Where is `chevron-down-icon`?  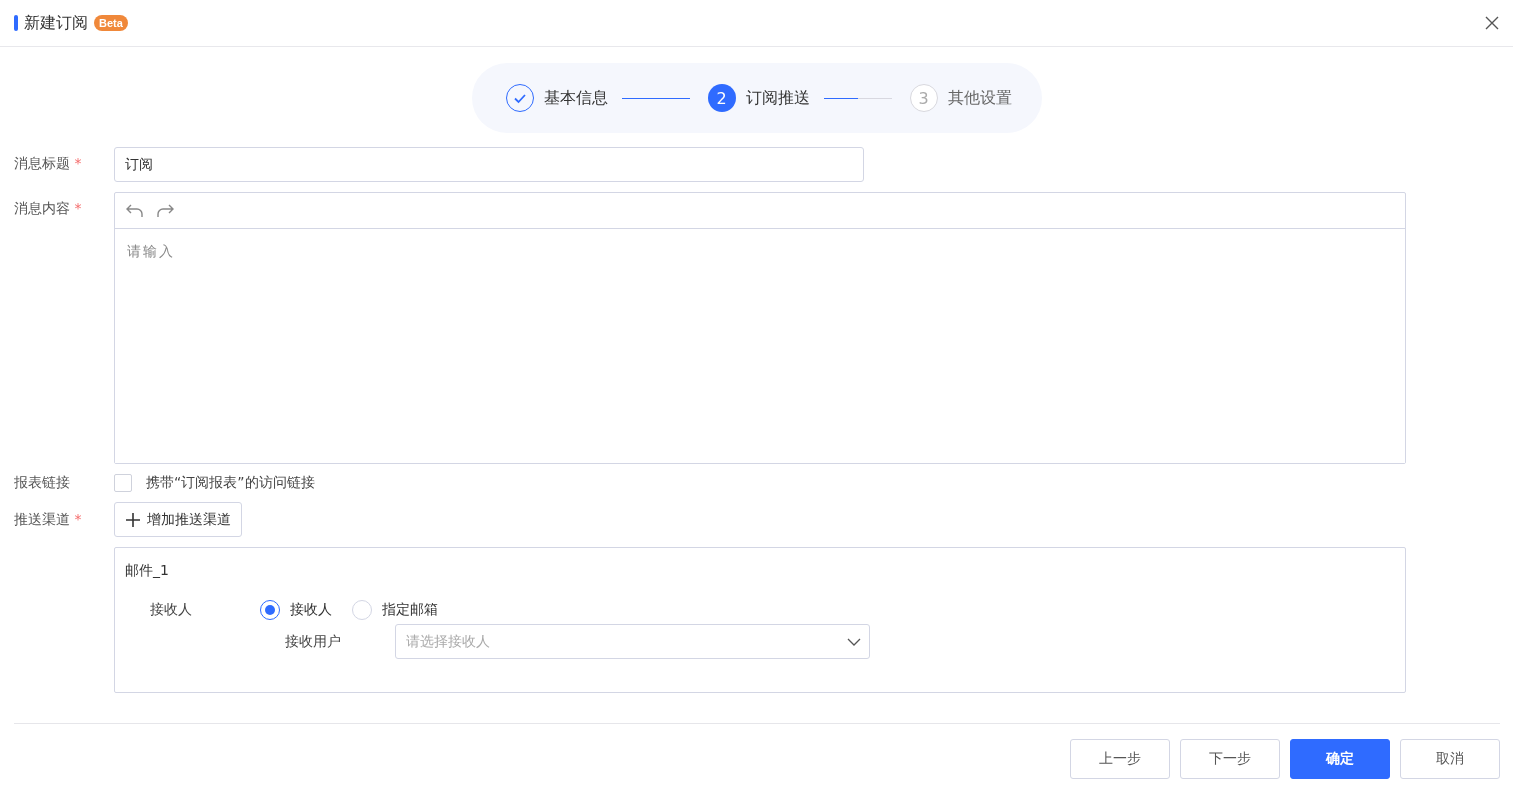 chevron-down-icon is located at coordinates (854, 641).